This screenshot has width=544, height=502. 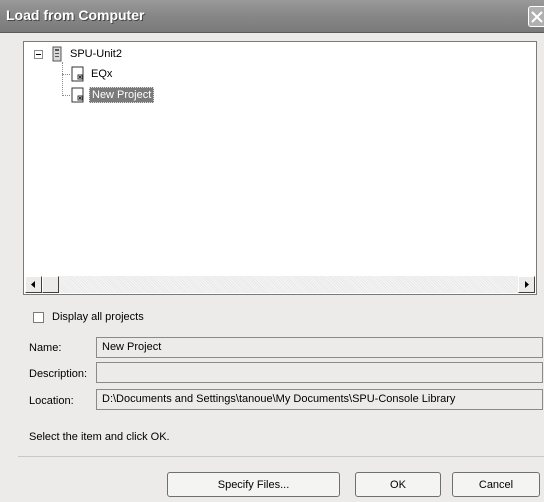 What do you see at coordinates (319, 347) in the screenshot?
I see `name-field: New Project` at bounding box center [319, 347].